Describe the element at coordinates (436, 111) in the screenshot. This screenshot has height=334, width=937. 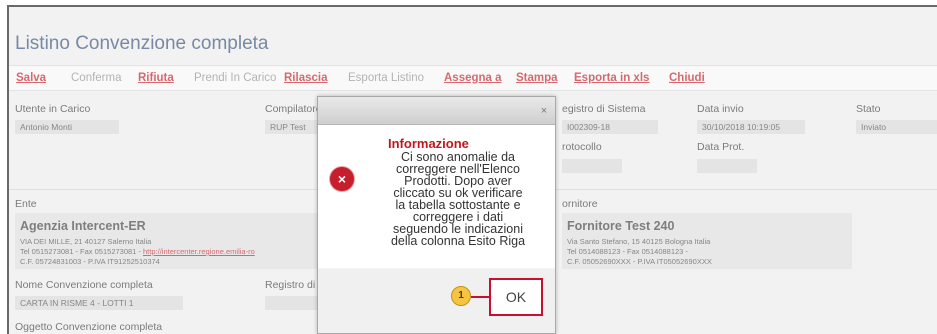
I see `dialog-header: ×` at that location.